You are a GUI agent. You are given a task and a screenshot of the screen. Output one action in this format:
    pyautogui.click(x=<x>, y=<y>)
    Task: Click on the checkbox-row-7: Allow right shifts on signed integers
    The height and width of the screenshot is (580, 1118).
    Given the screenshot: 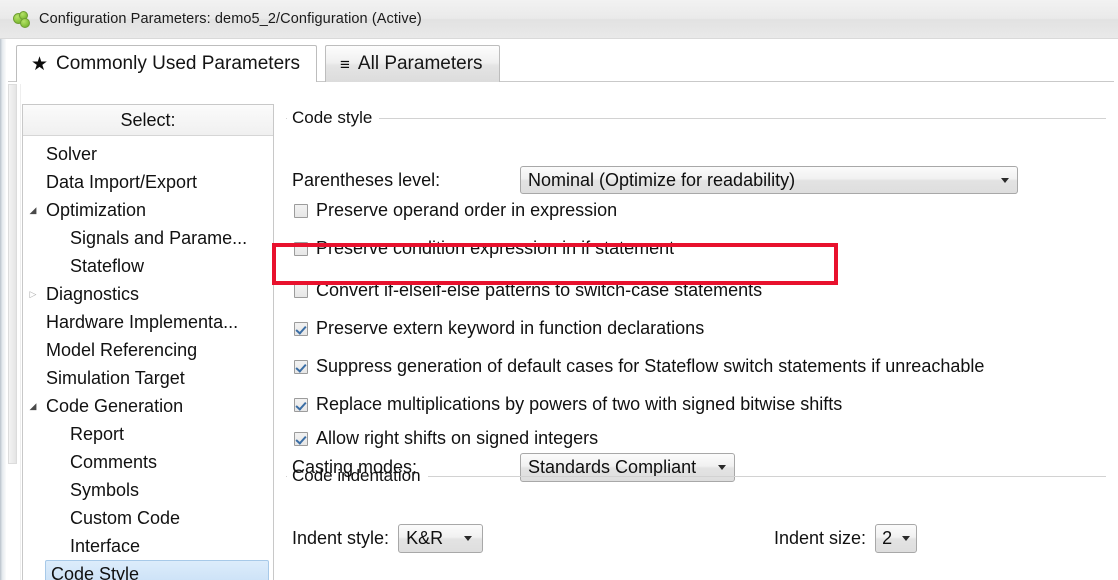 What is the action you would take?
    pyautogui.click(x=446, y=438)
    